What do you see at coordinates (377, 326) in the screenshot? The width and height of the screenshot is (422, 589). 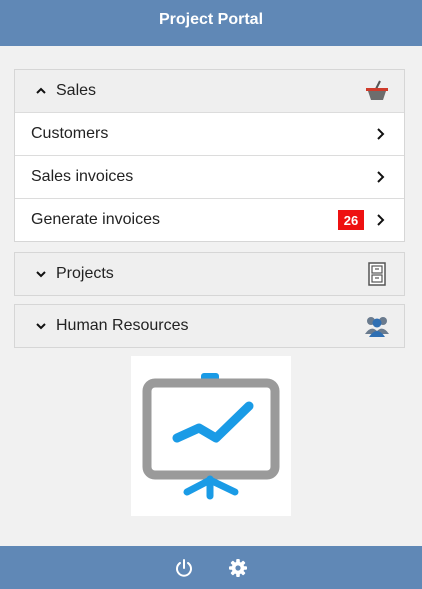 I see `people-group-icon` at bounding box center [377, 326].